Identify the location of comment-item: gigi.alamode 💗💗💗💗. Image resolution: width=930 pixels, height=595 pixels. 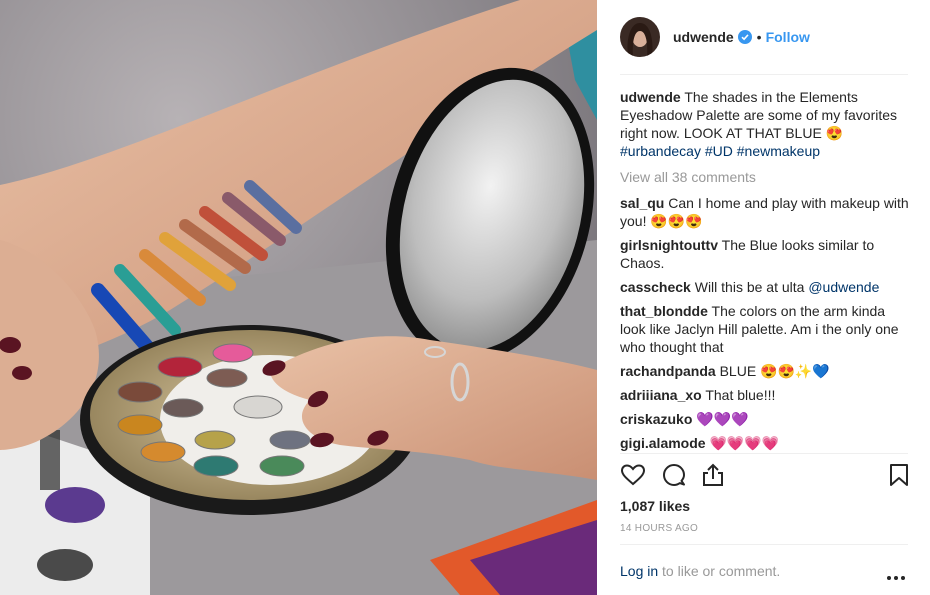
(765, 443).